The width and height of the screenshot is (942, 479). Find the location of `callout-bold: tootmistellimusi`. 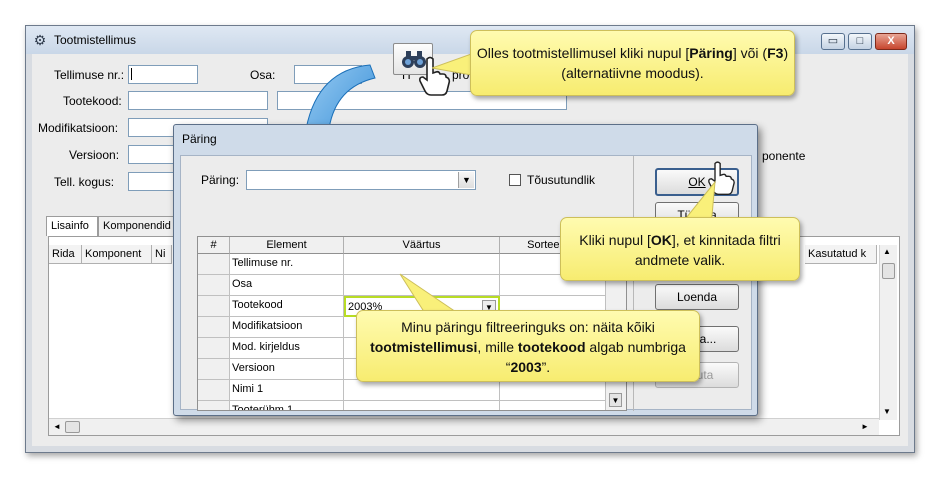

callout-bold: tootmistellimusi is located at coordinates (424, 347).